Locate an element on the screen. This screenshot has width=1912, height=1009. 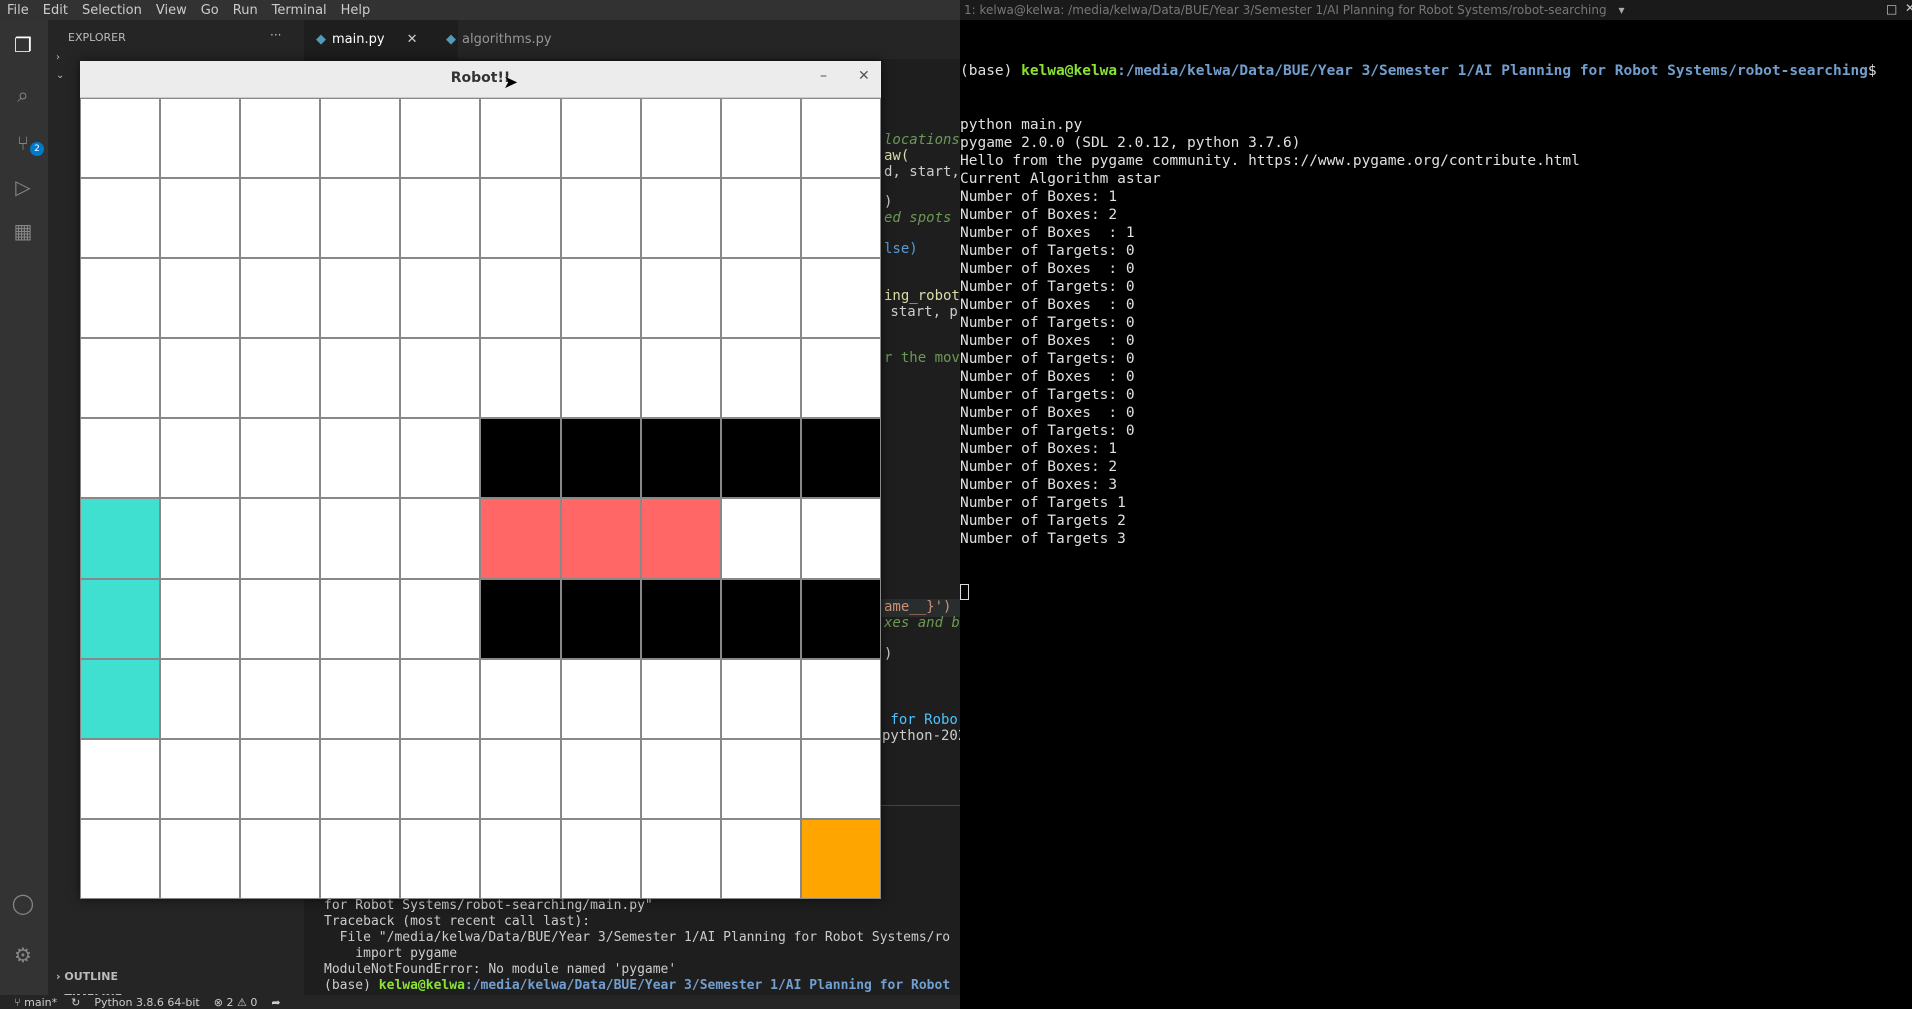
robot-title-bar: Robot!! – ✕ is located at coordinates (480, 79).